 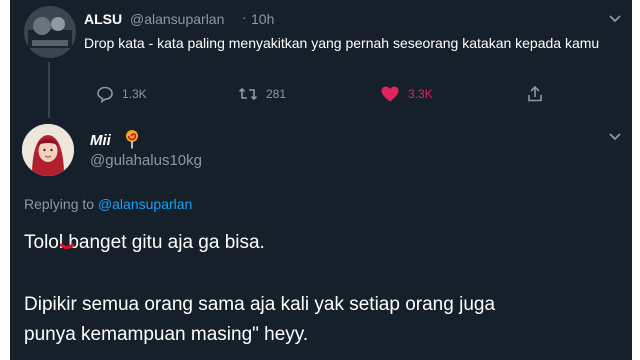 What do you see at coordinates (390, 94) in the screenshot?
I see `heart-icon` at bounding box center [390, 94].